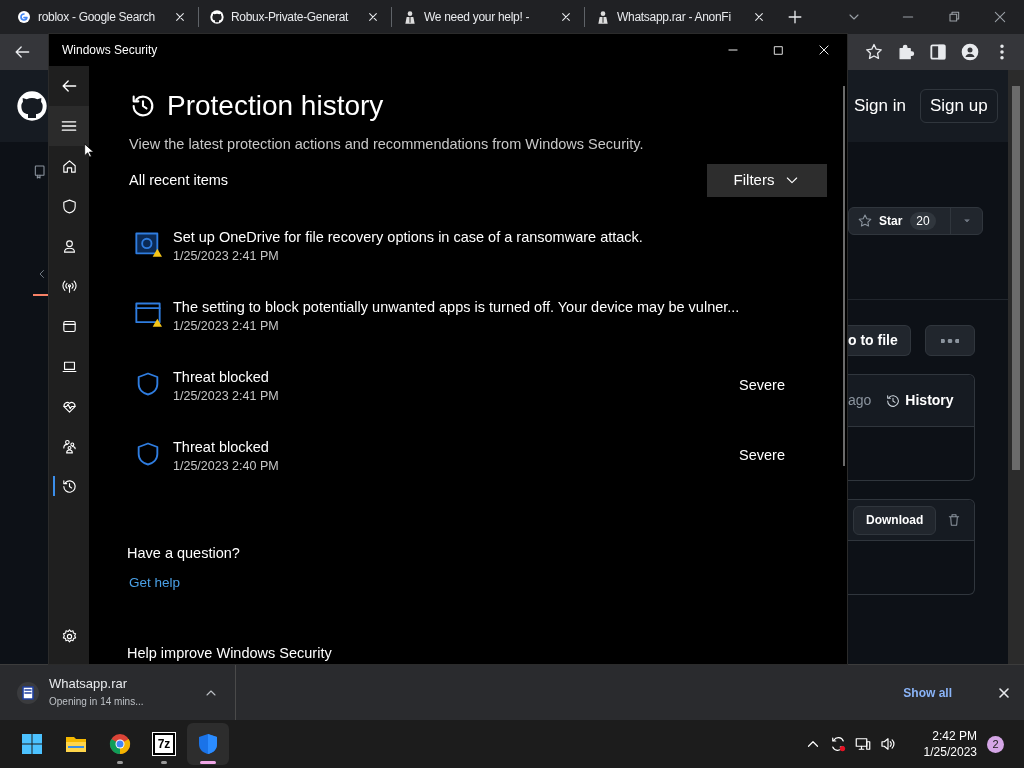  Describe the element at coordinates (938, 52) in the screenshot. I see `sidebar-icon` at that location.